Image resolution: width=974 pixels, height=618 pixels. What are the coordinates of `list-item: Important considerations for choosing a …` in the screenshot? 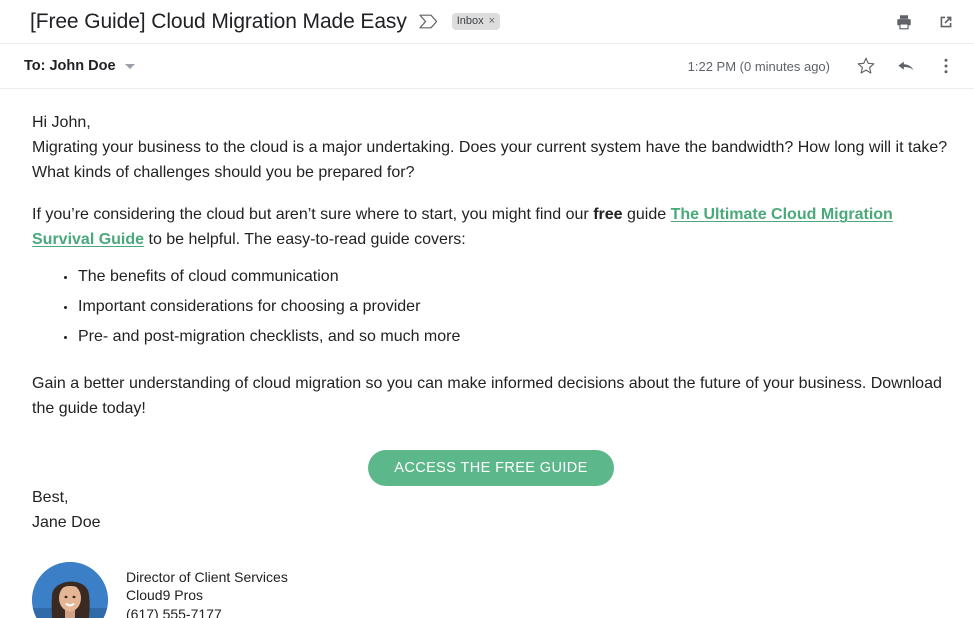 It's located at (507, 307).